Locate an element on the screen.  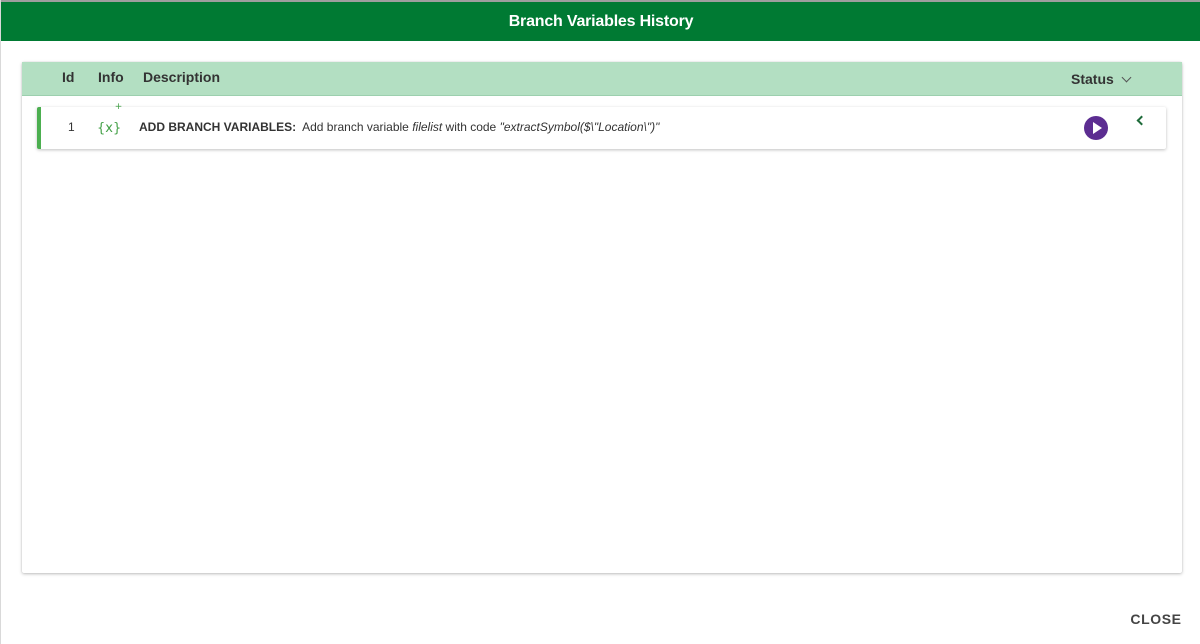
close-button: CLOSE is located at coordinates (1156, 619).